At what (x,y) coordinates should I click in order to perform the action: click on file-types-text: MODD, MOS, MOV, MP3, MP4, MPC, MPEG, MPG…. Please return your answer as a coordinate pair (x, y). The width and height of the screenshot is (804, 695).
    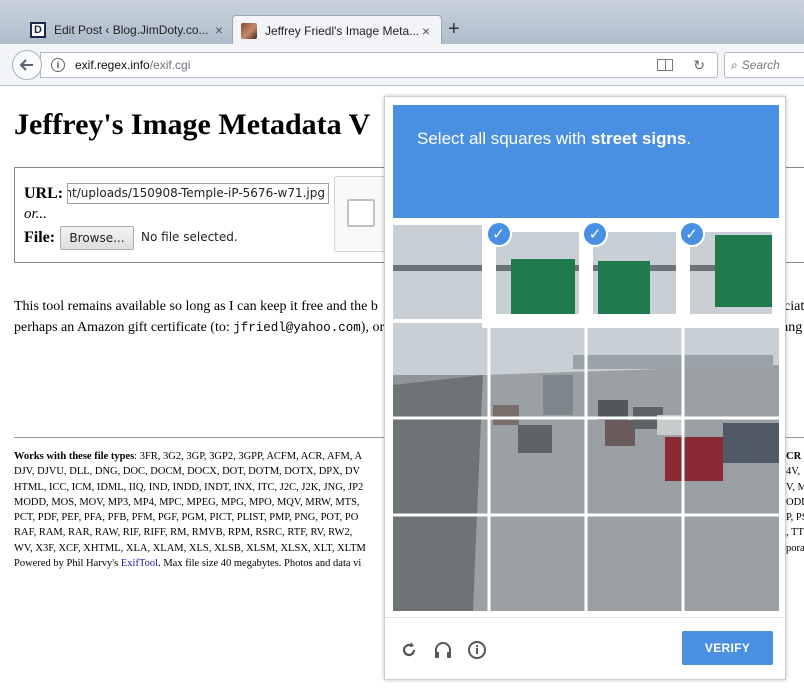
    Looking at the image, I should click on (187, 502).